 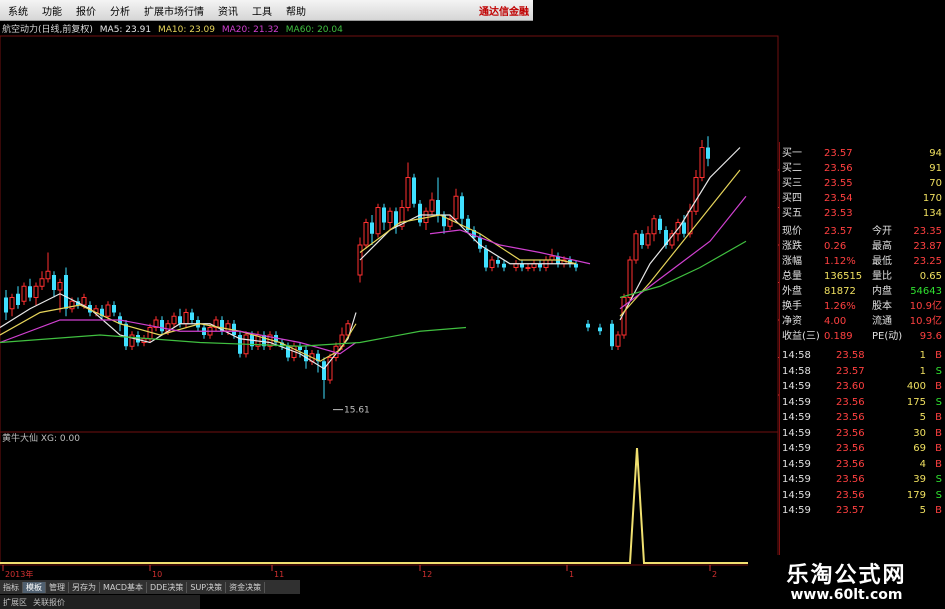 What do you see at coordinates (15, 602) in the screenshot?
I see `extension-area-button: 扩展区` at bounding box center [15, 602].